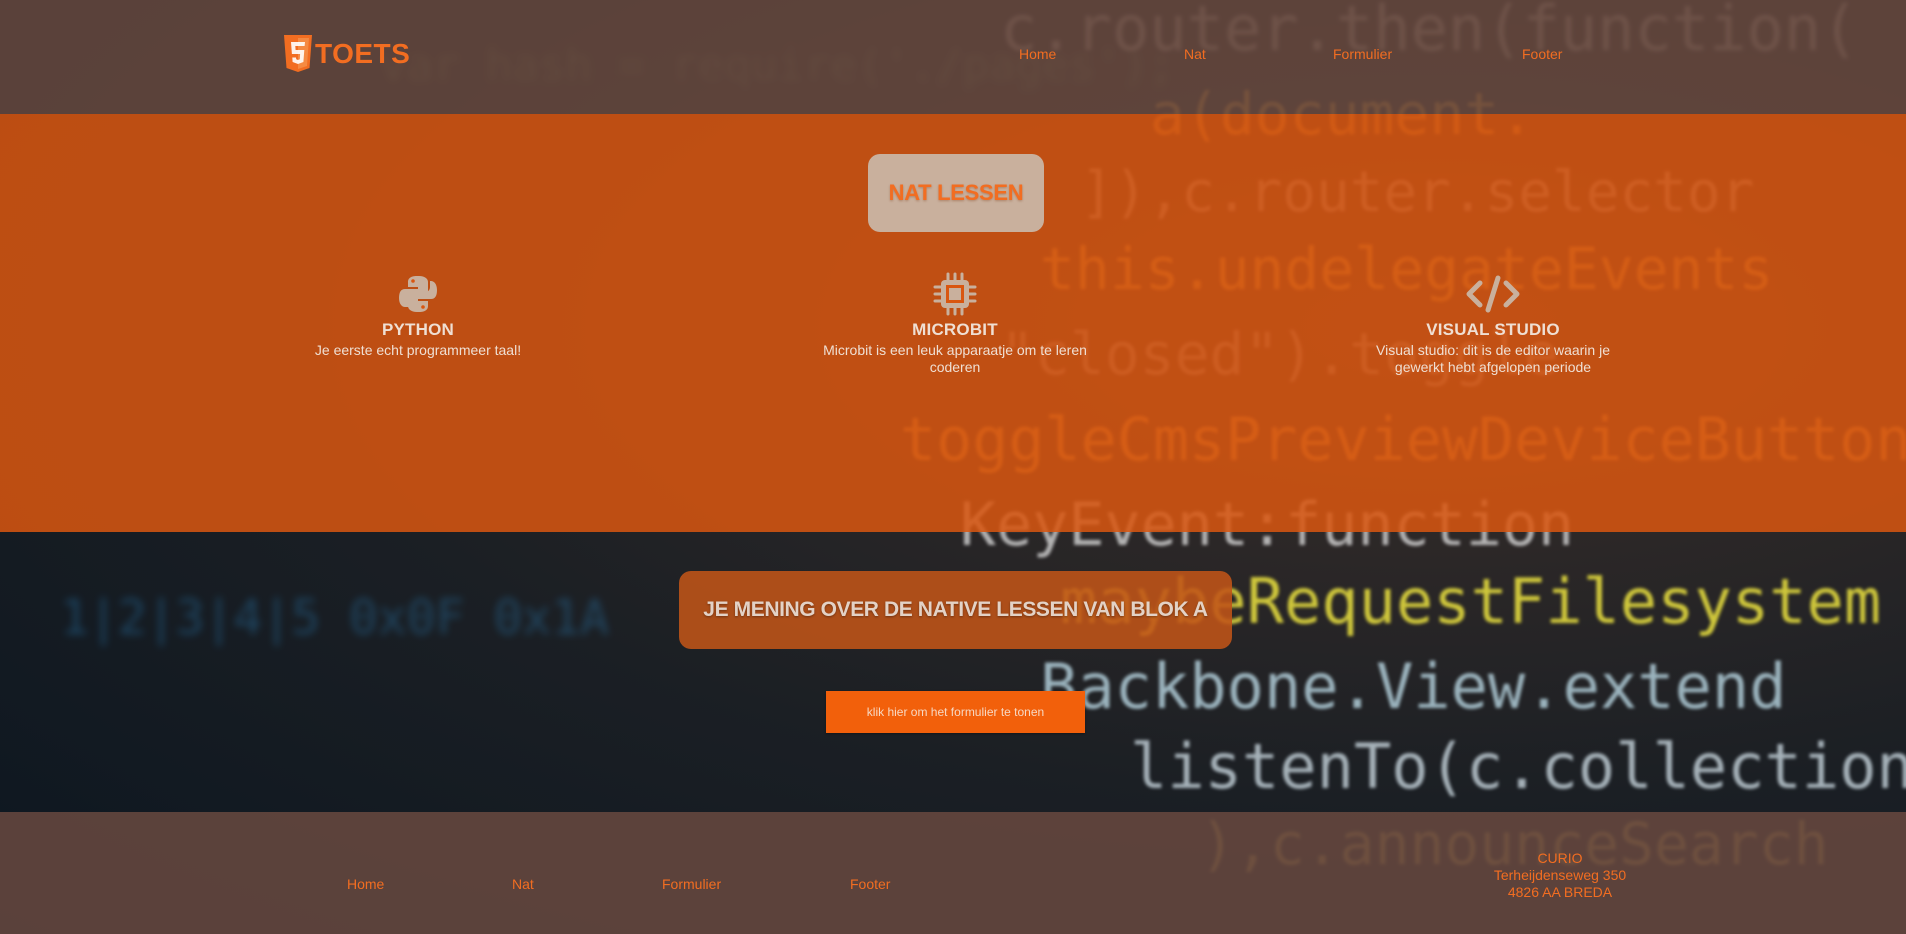 Image resolution: width=1906 pixels, height=934 pixels. I want to click on card-python-text: Je eerste echt programmeer taal!, so click(418, 350).